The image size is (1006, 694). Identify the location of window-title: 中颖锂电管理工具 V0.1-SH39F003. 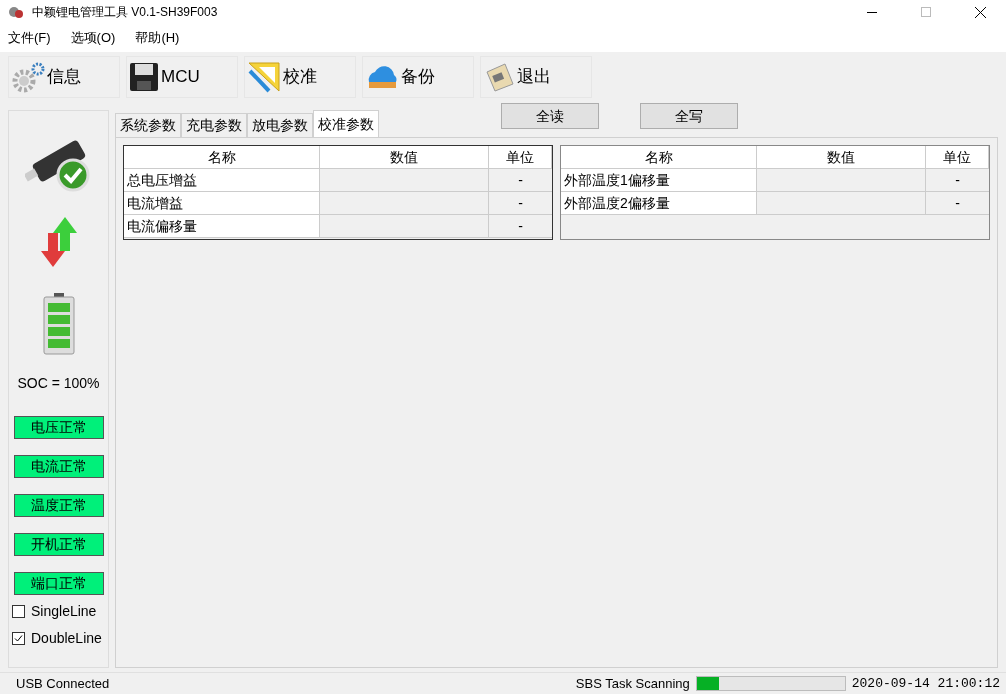
(125, 12).